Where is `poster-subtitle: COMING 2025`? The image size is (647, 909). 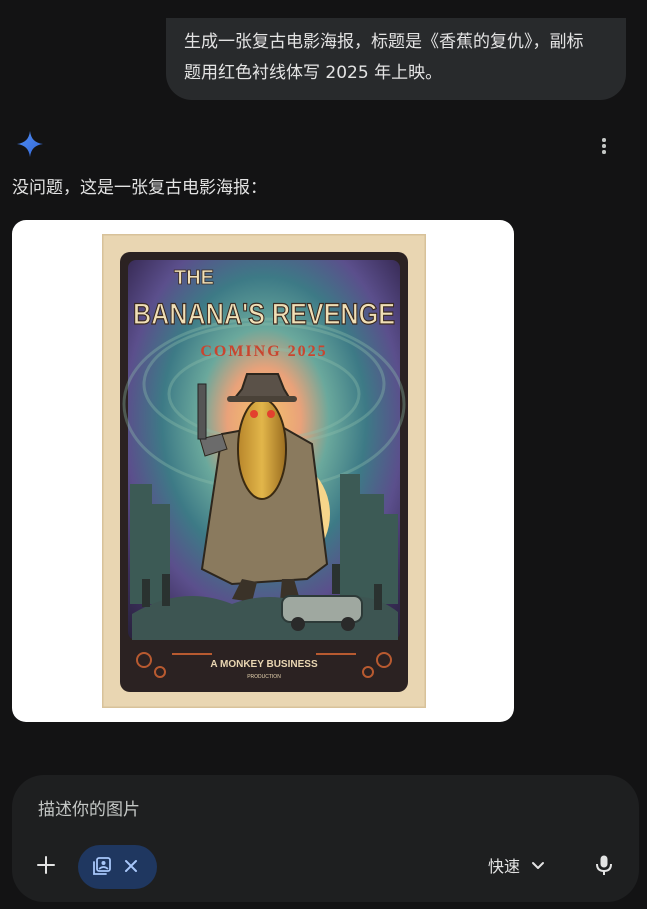 poster-subtitle: COMING 2025 is located at coordinates (263, 351).